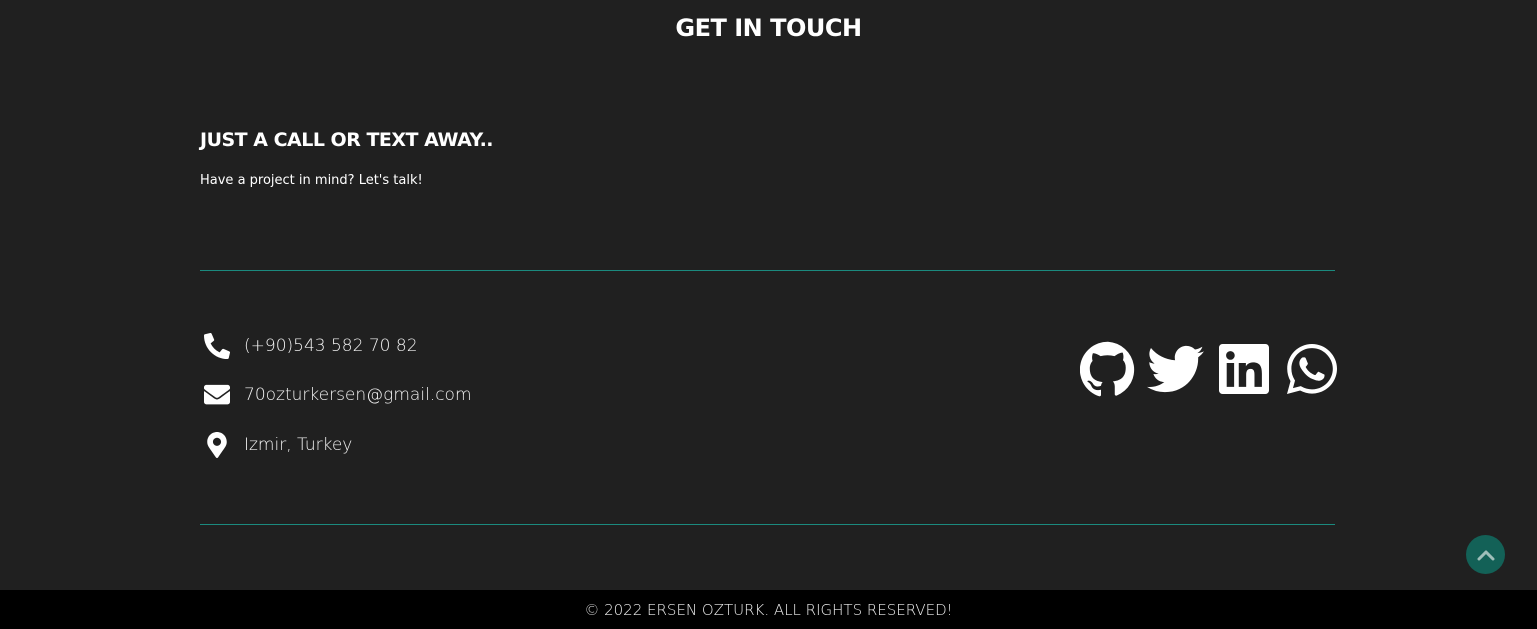 This screenshot has width=1537, height=629. What do you see at coordinates (217, 445) in the screenshot?
I see `map-marker-icon` at bounding box center [217, 445].